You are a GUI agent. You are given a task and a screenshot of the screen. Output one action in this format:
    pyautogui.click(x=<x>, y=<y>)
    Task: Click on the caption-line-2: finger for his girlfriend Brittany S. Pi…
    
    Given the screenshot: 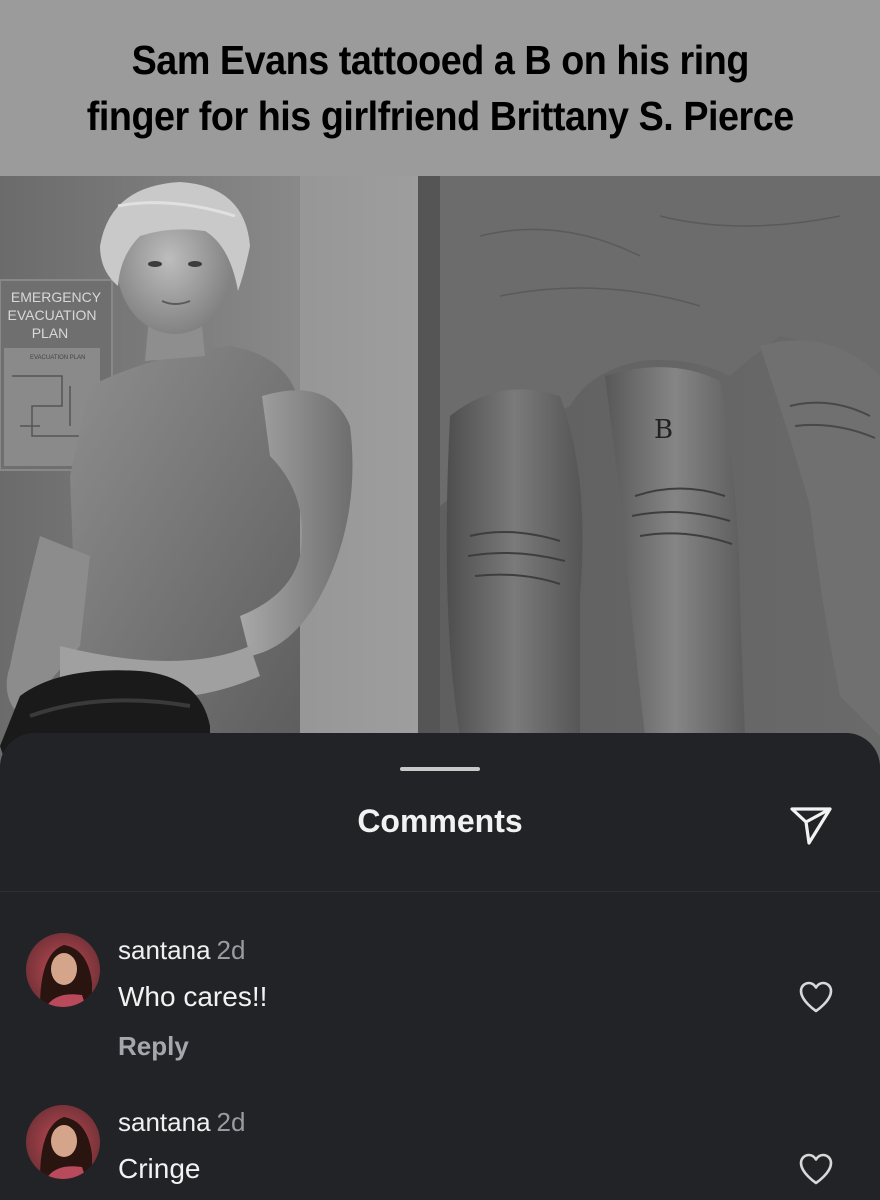 What is the action you would take?
    pyautogui.click(x=440, y=116)
    